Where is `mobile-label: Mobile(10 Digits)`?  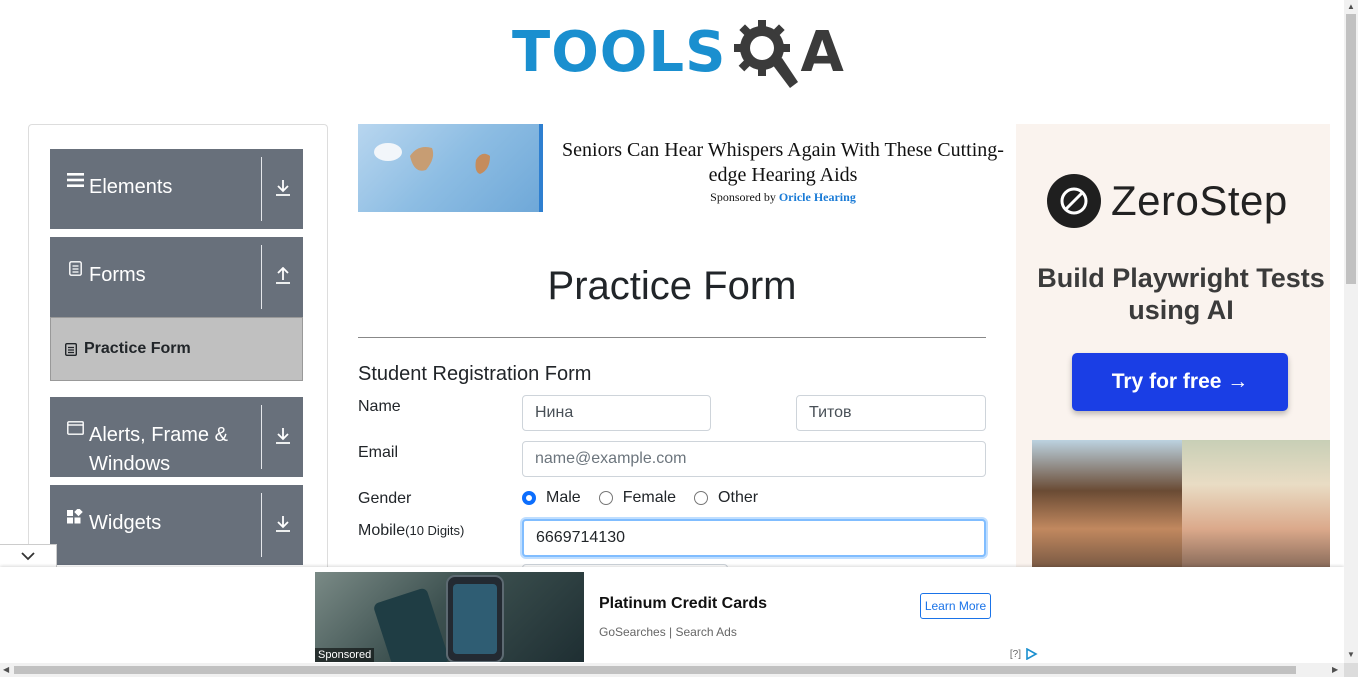 mobile-label: Mobile(10 Digits) is located at coordinates (411, 531).